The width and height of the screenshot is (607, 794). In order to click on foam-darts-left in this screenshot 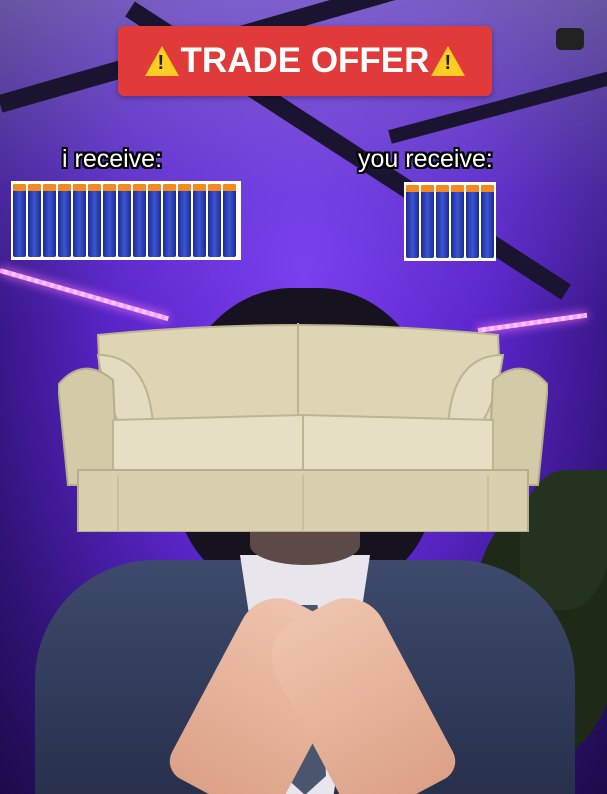, I will do `click(126, 220)`.